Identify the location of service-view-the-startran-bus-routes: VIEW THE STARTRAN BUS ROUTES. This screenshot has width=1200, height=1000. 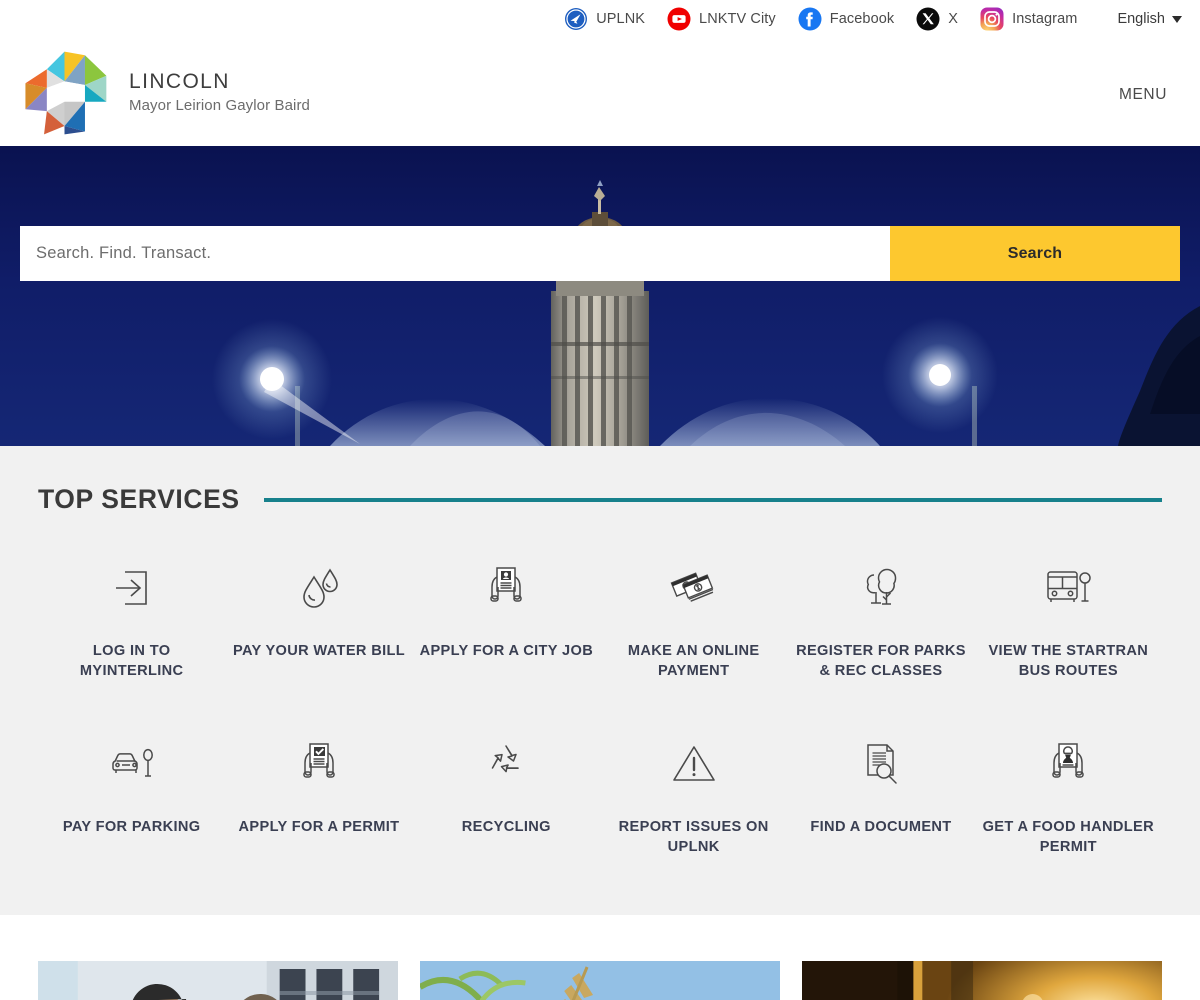
(1068, 619).